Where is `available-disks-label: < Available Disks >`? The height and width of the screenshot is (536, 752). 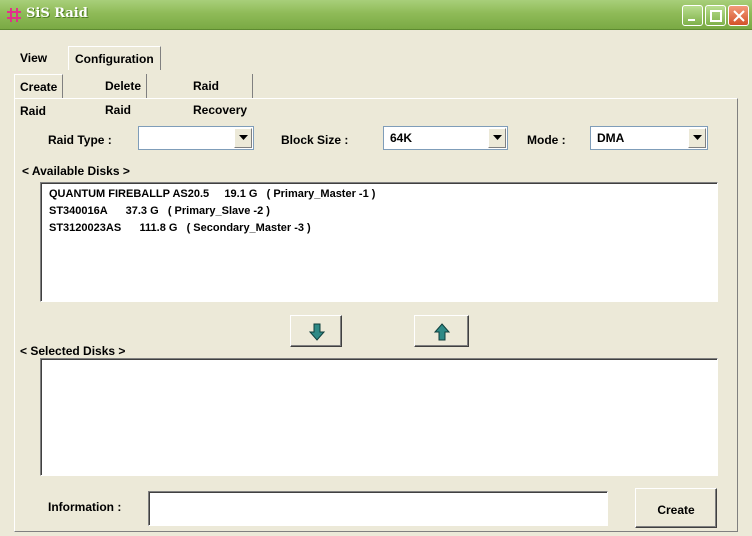 available-disks-label: < Available Disks > is located at coordinates (76, 171).